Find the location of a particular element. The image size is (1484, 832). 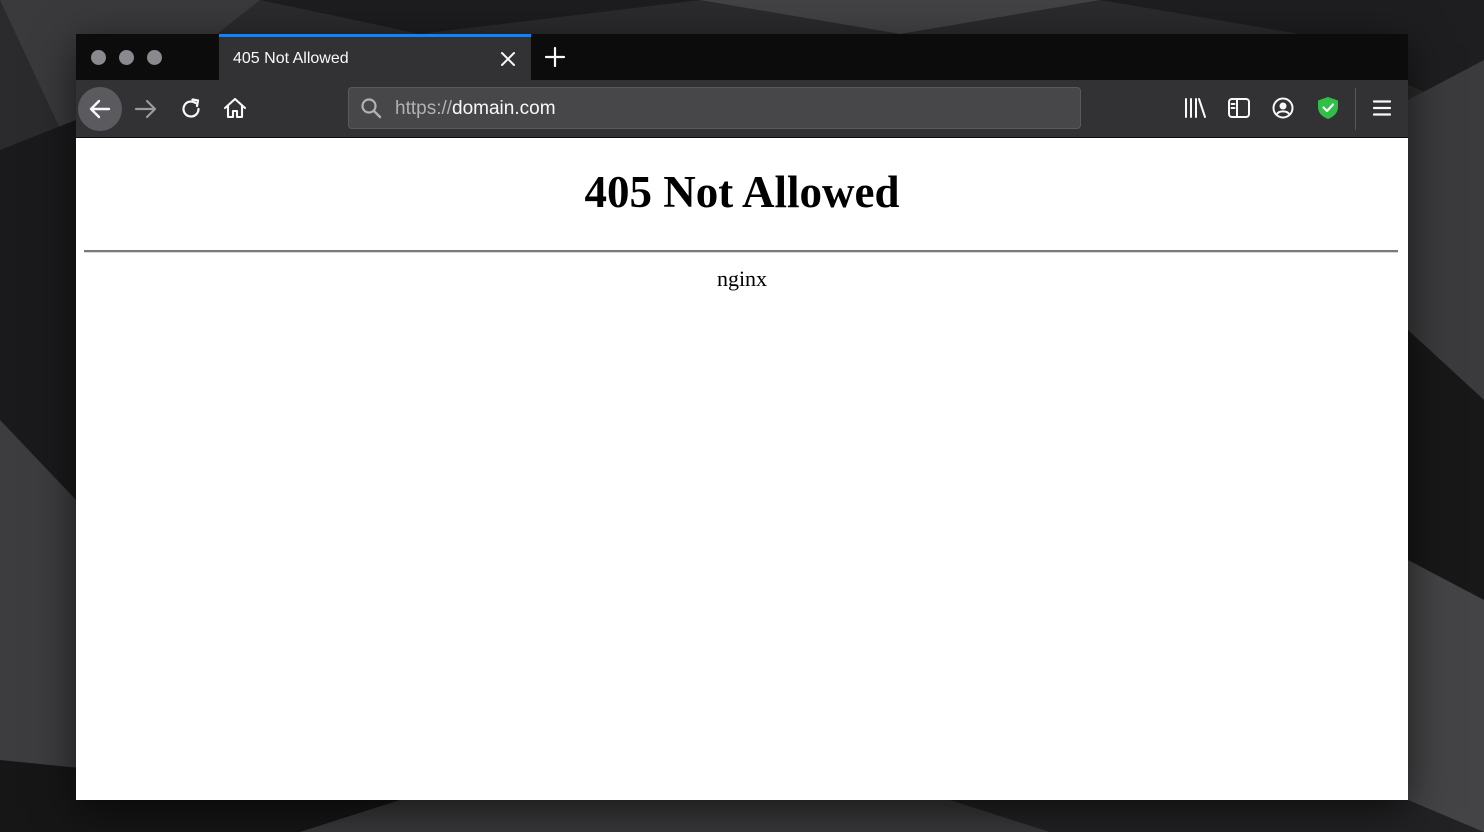

close-icon is located at coordinates (508, 59).